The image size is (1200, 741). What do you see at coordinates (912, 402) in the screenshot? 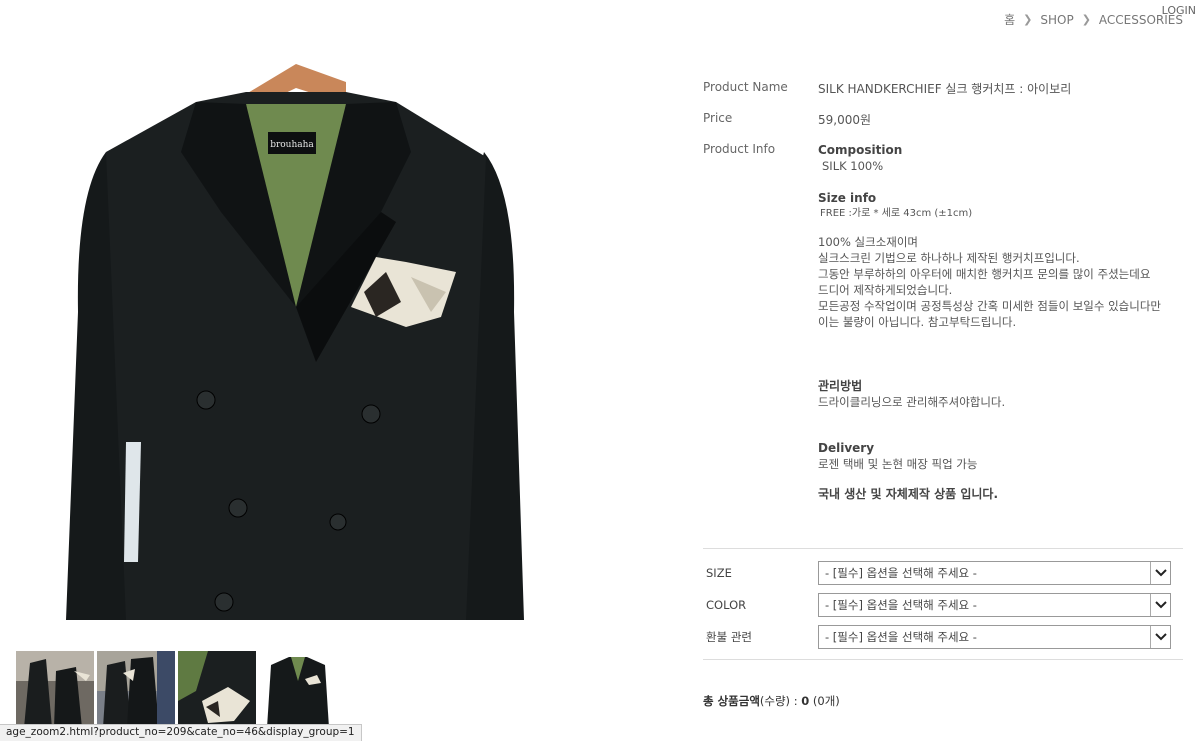
I see `care-value: 드라이클리닝으로 관리해주셔야합니다.` at bounding box center [912, 402].